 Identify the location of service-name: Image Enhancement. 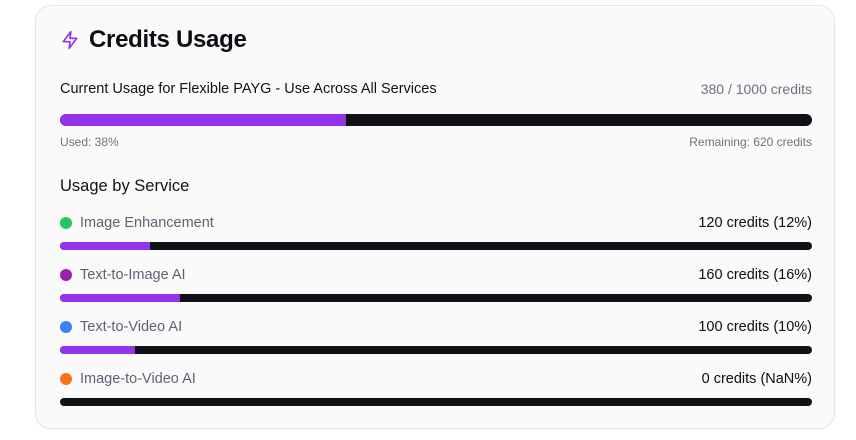
(147, 223).